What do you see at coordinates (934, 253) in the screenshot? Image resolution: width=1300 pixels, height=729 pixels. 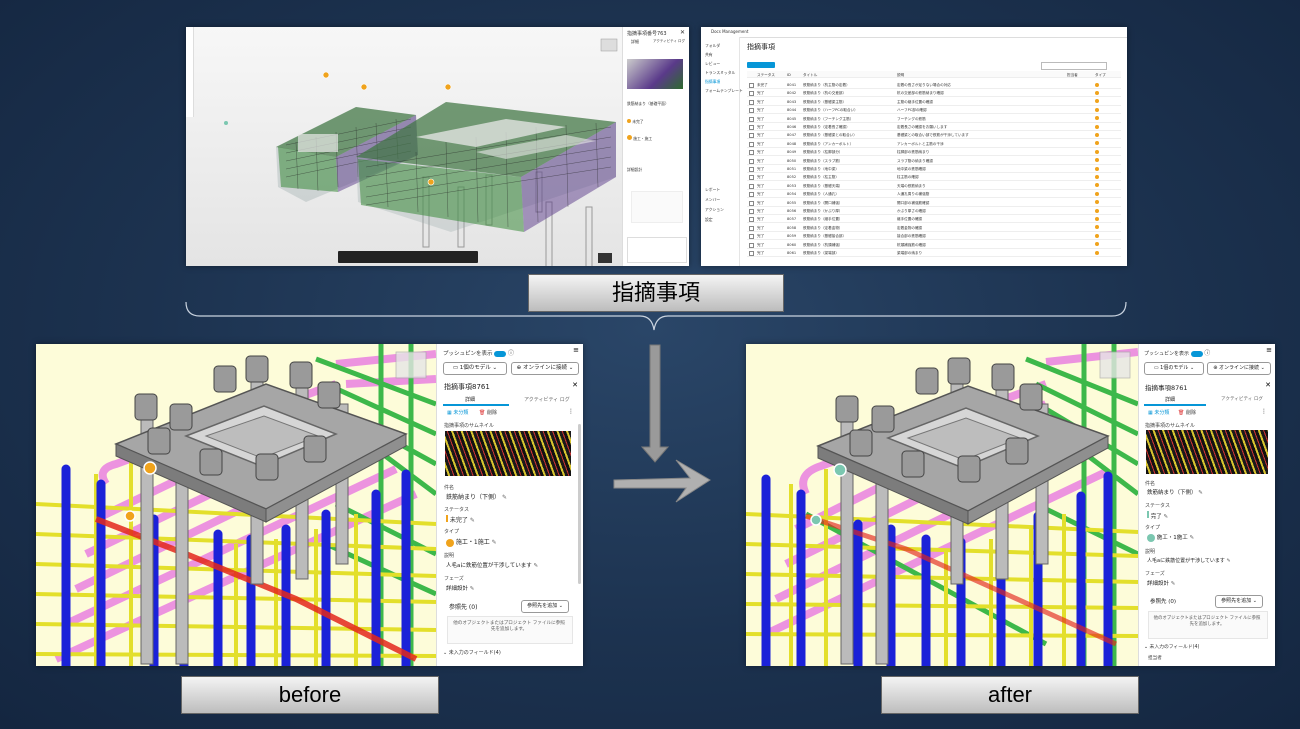 I see `table-row: 完了 8061 鉄筋納まり（梁端部） 梁端部の納まり` at bounding box center [934, 253].